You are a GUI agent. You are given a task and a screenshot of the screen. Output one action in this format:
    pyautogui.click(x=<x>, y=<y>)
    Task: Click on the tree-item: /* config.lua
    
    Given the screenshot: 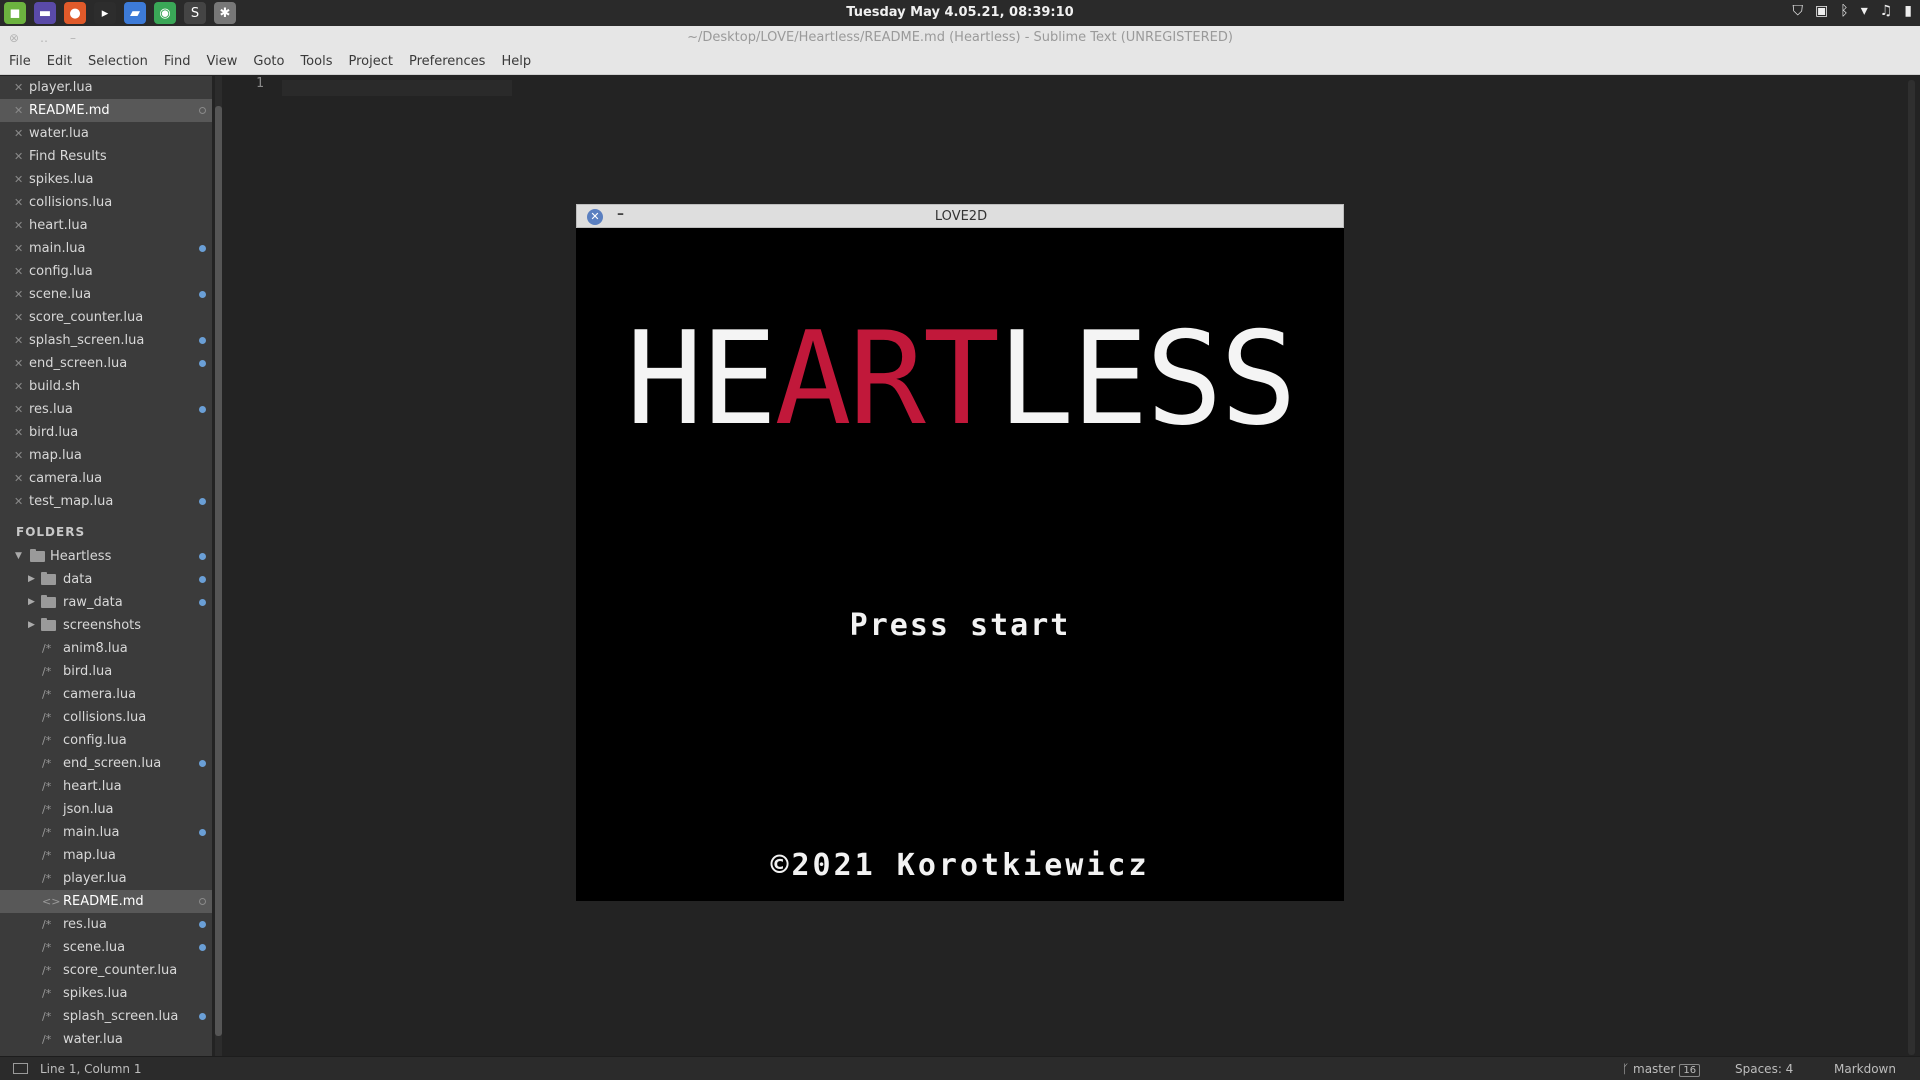 What is the action you would take?
    pyautogui.click(x=106, y=740)
    